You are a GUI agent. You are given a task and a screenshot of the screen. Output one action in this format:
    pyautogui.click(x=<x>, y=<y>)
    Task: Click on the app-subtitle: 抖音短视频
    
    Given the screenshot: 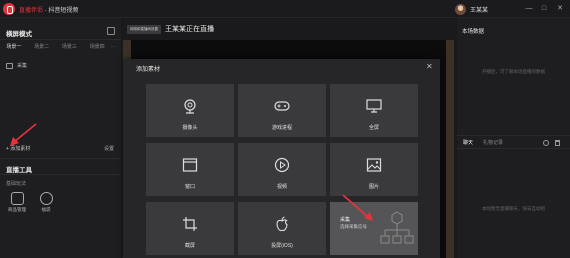 What is the action you would take?
    pyautogui.click(x=63, y=11)
    